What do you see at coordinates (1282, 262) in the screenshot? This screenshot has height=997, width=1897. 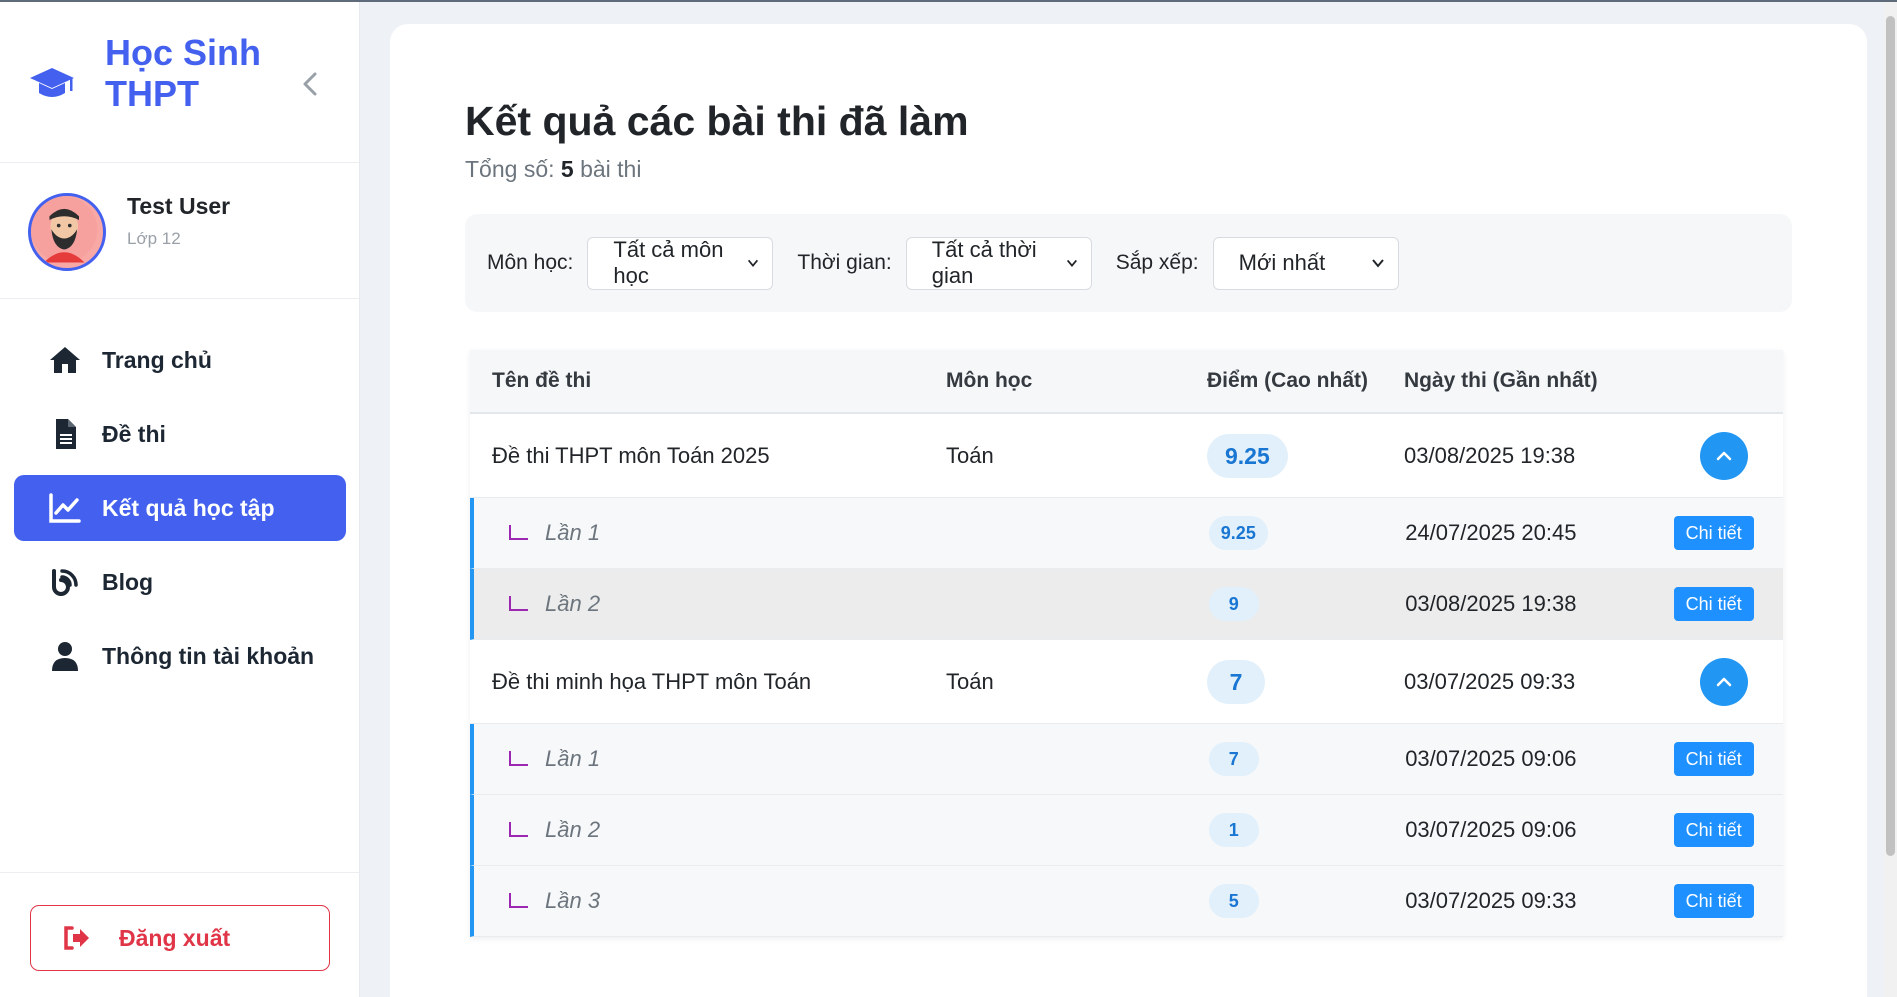 I see `sort-select-value: Mới nhất` at bounding box center [1282, 262].